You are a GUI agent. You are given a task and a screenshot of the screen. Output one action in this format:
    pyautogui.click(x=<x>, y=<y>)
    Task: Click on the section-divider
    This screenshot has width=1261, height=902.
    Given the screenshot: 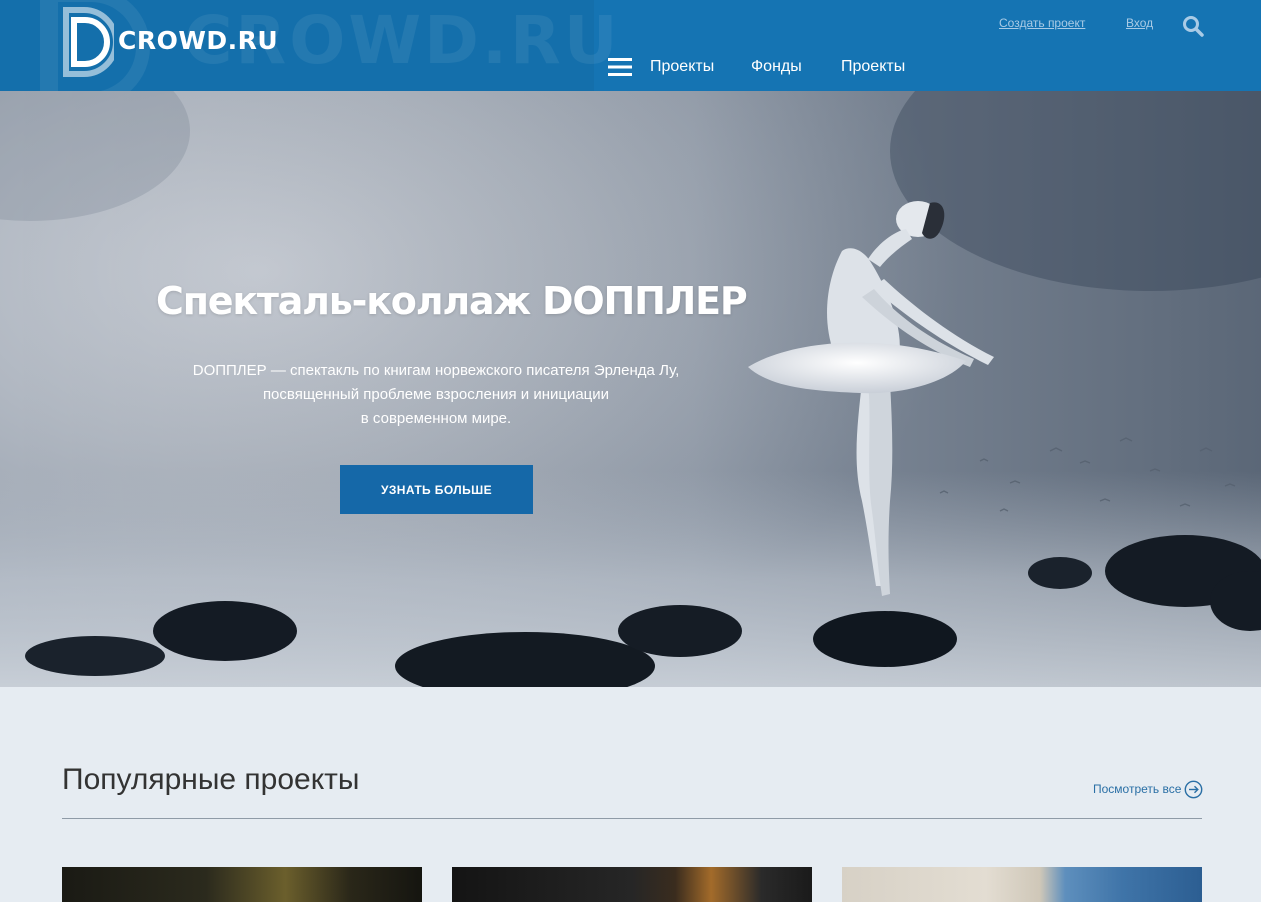 What is the action you would take?
    pyautogui.click(x=632, y=818)
    